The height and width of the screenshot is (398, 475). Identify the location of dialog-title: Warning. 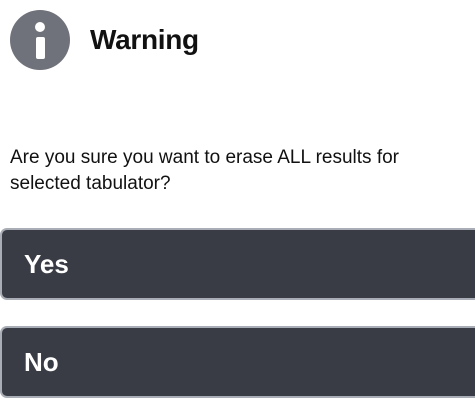
(144, 39).